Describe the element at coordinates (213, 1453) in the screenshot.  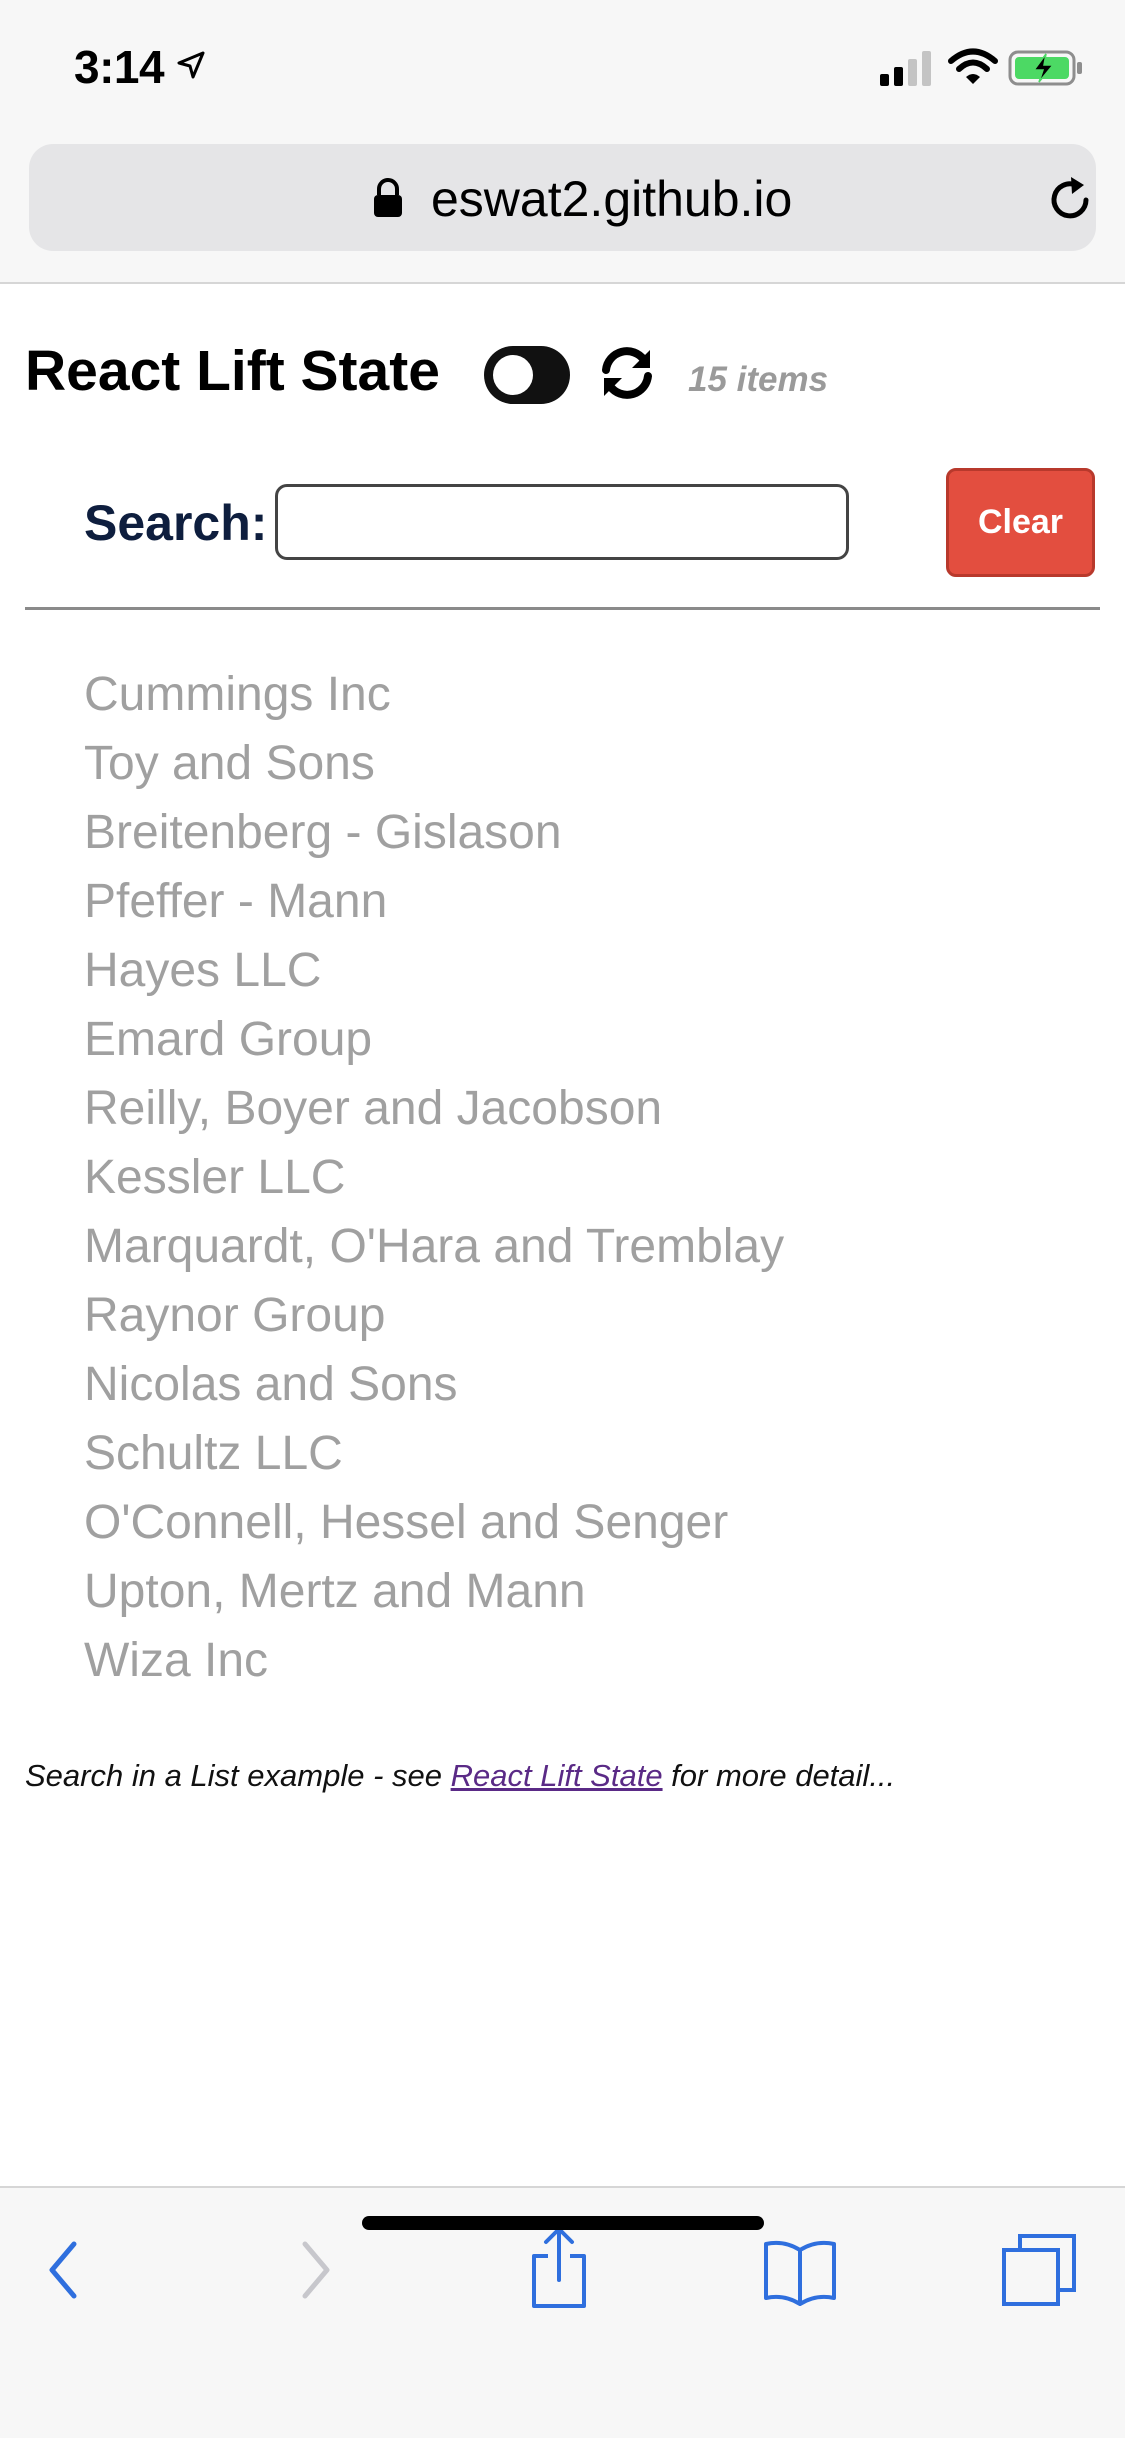
I see `list-item: Schultz LLC` at that location.